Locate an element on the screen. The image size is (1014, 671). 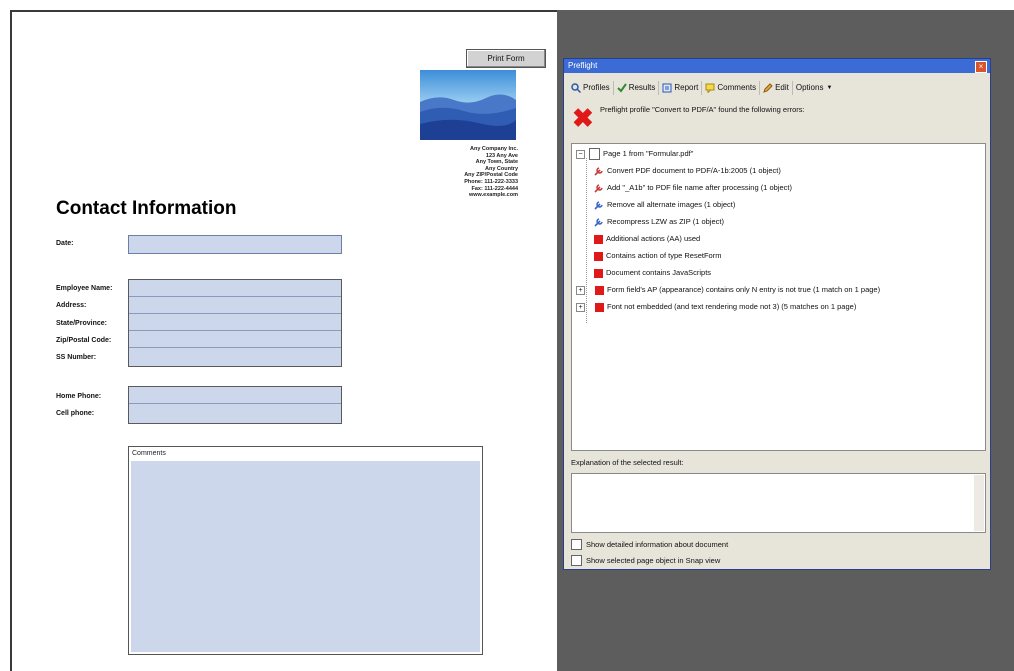
comments-tab: Comments is located at coordinates (731, 88).